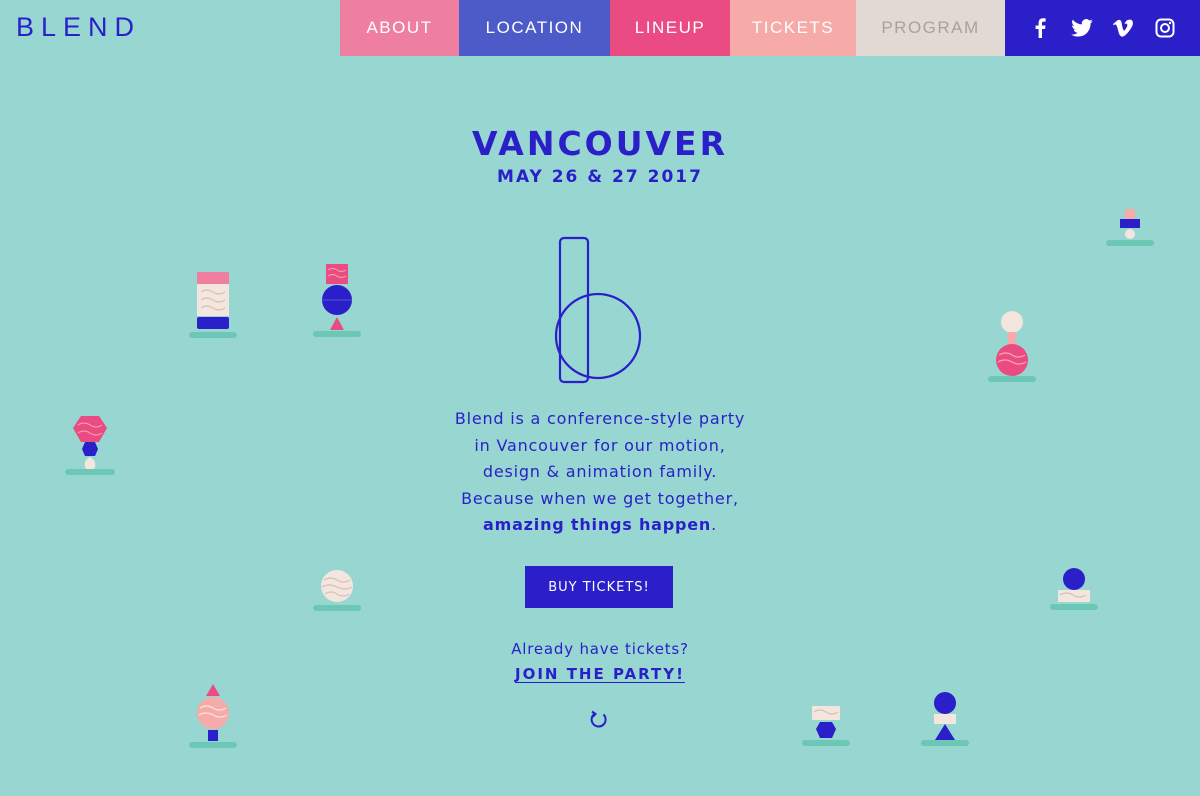 Image resolution: width=1200 pixels, height=796 pixels. I want to click on instagram-icon, so click(1165, 28).